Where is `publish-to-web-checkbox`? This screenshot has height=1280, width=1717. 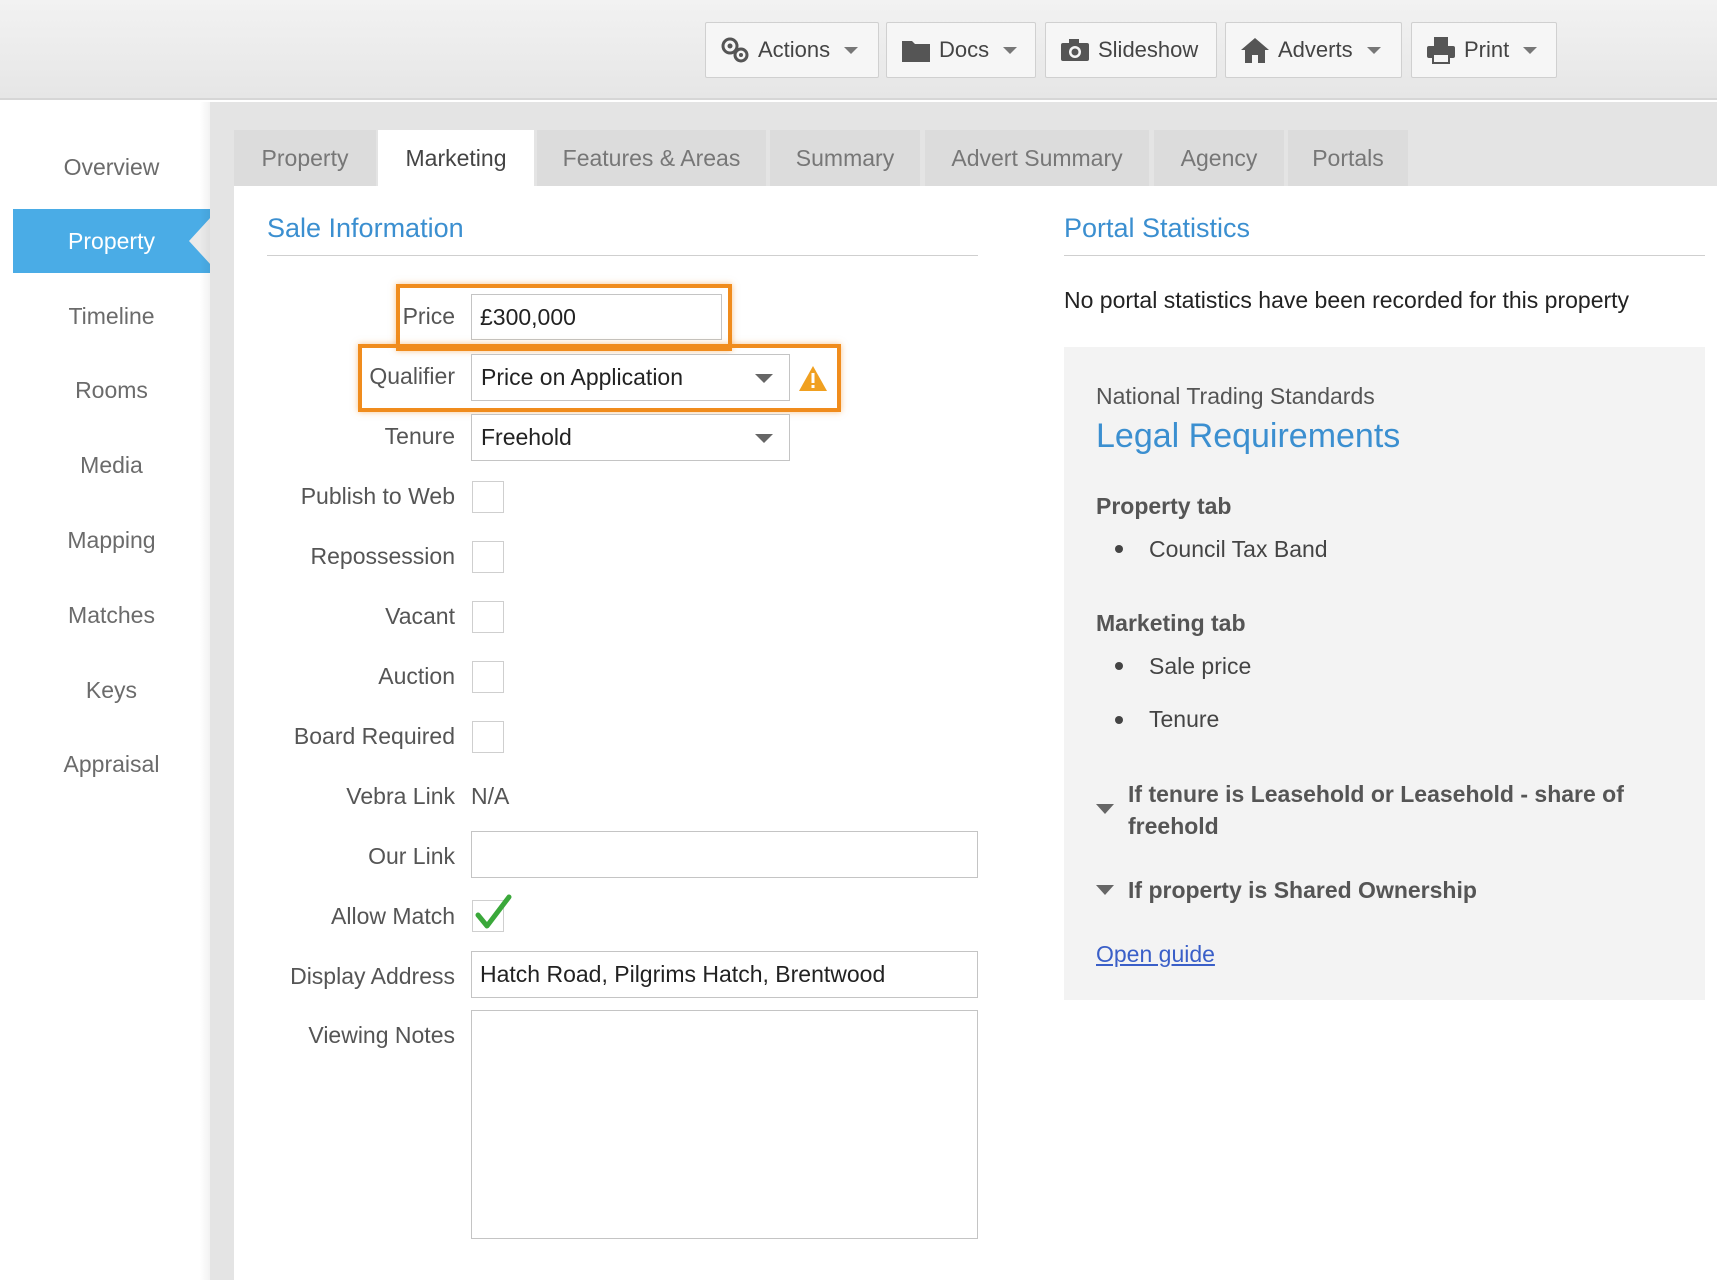
publish-to-web-checkbox is located at coordinates (488, 497).